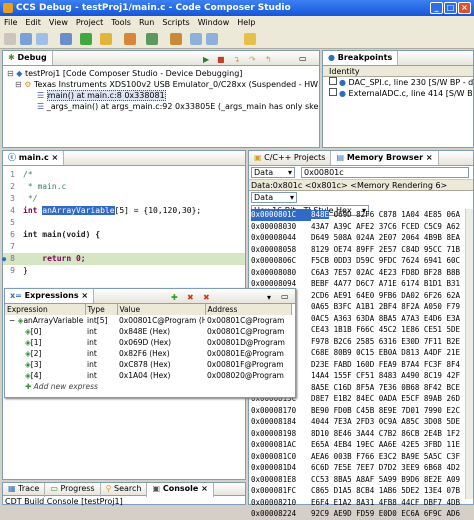 The width and height of the screenshot is (474, 520). I want to click on breakpoint-item: ● DAC_SPI.c, line 230 [S/W BP - disable, so click(398, 82).